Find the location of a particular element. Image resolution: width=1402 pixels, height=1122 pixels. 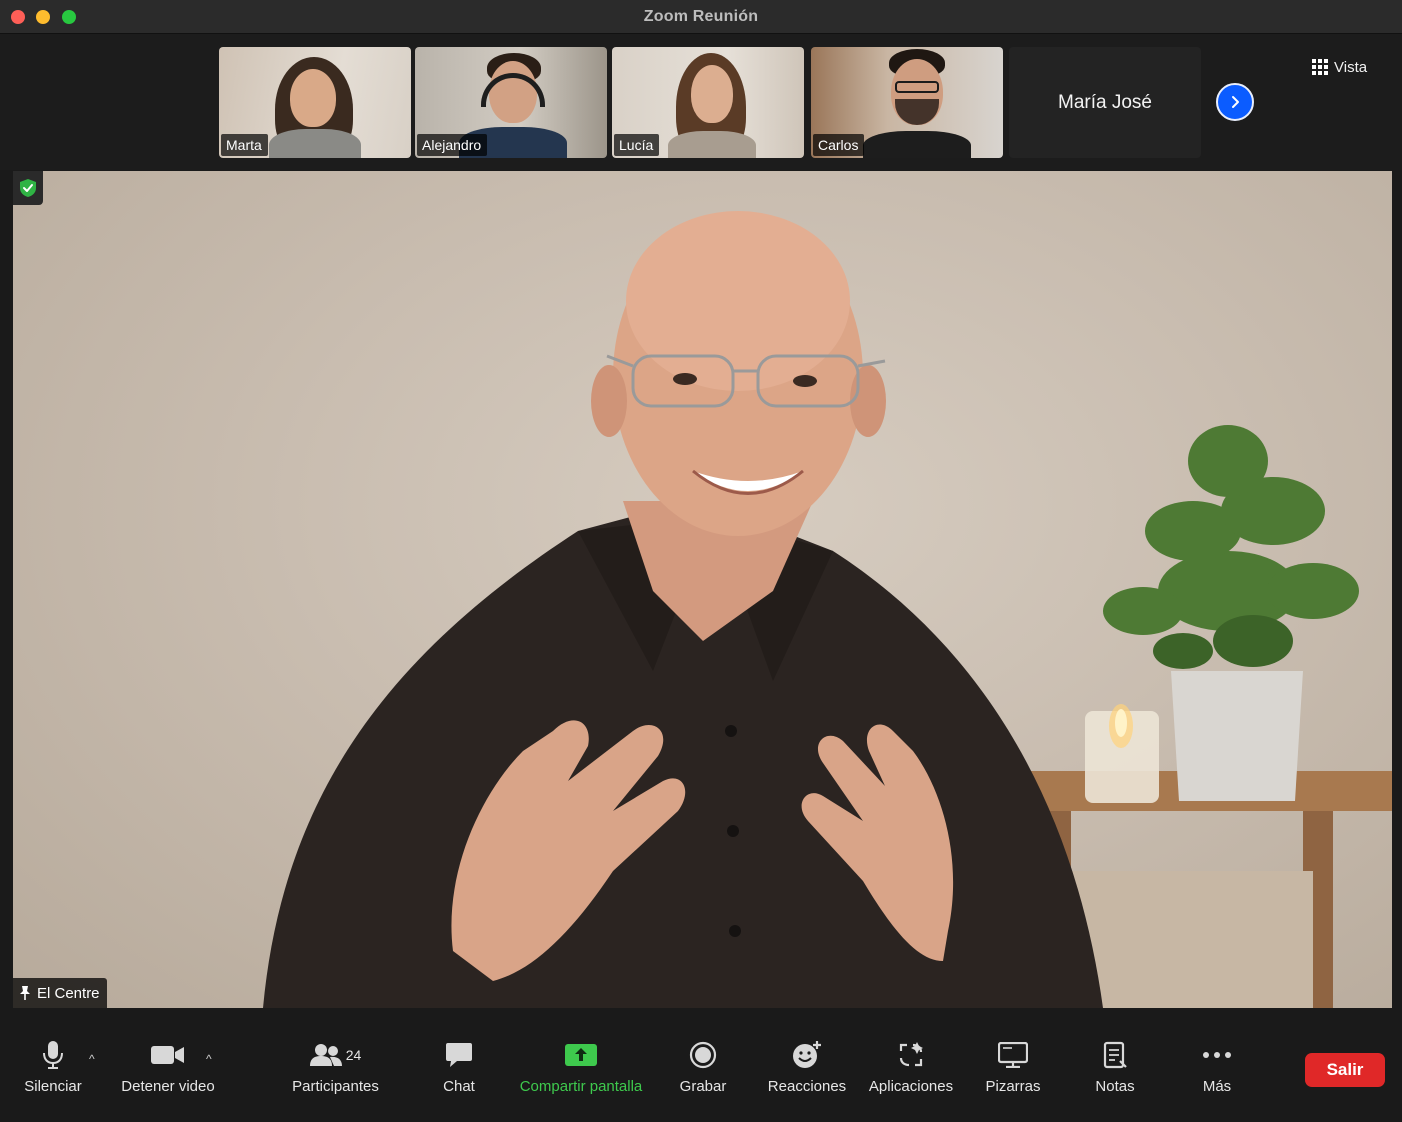

mute-button: Silenciar is located at coordinates (53, 1066).